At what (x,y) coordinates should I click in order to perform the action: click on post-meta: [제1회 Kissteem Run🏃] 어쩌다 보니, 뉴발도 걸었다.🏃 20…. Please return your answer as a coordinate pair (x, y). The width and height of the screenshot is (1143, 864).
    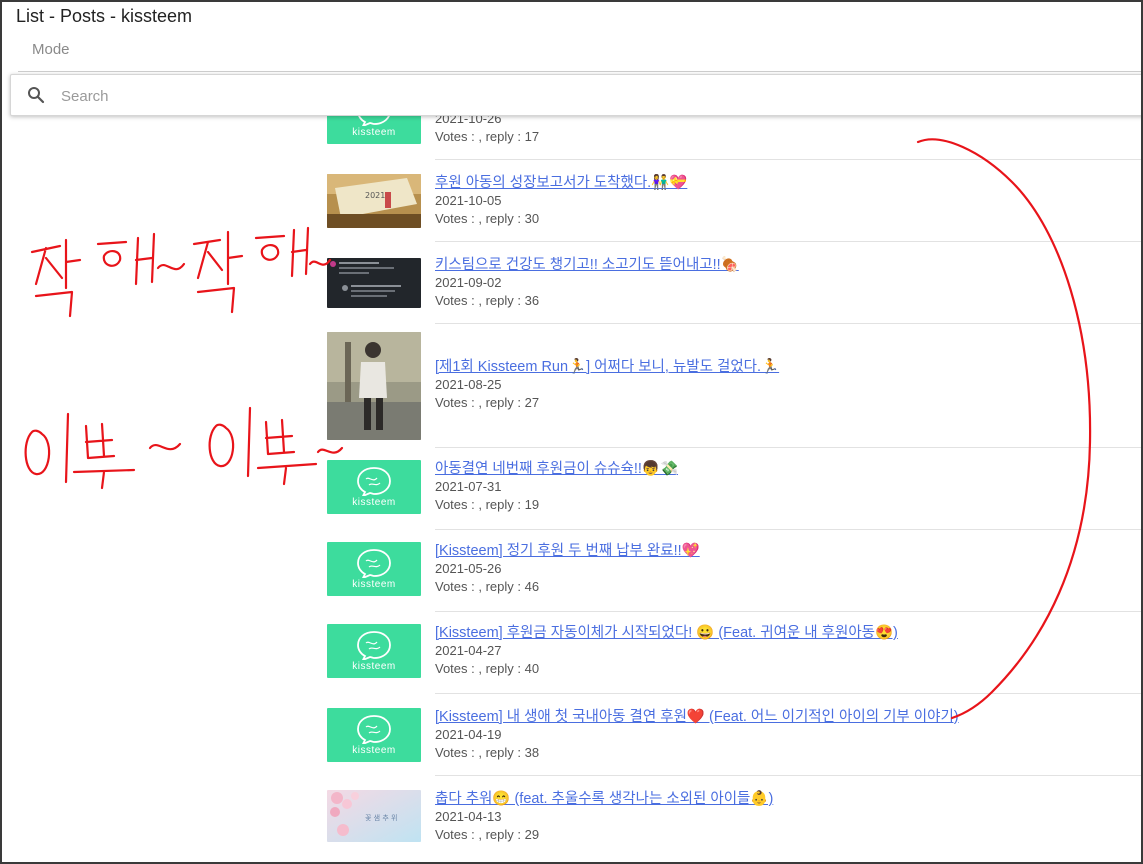
    Looking at the image, I should click on (607, 385).